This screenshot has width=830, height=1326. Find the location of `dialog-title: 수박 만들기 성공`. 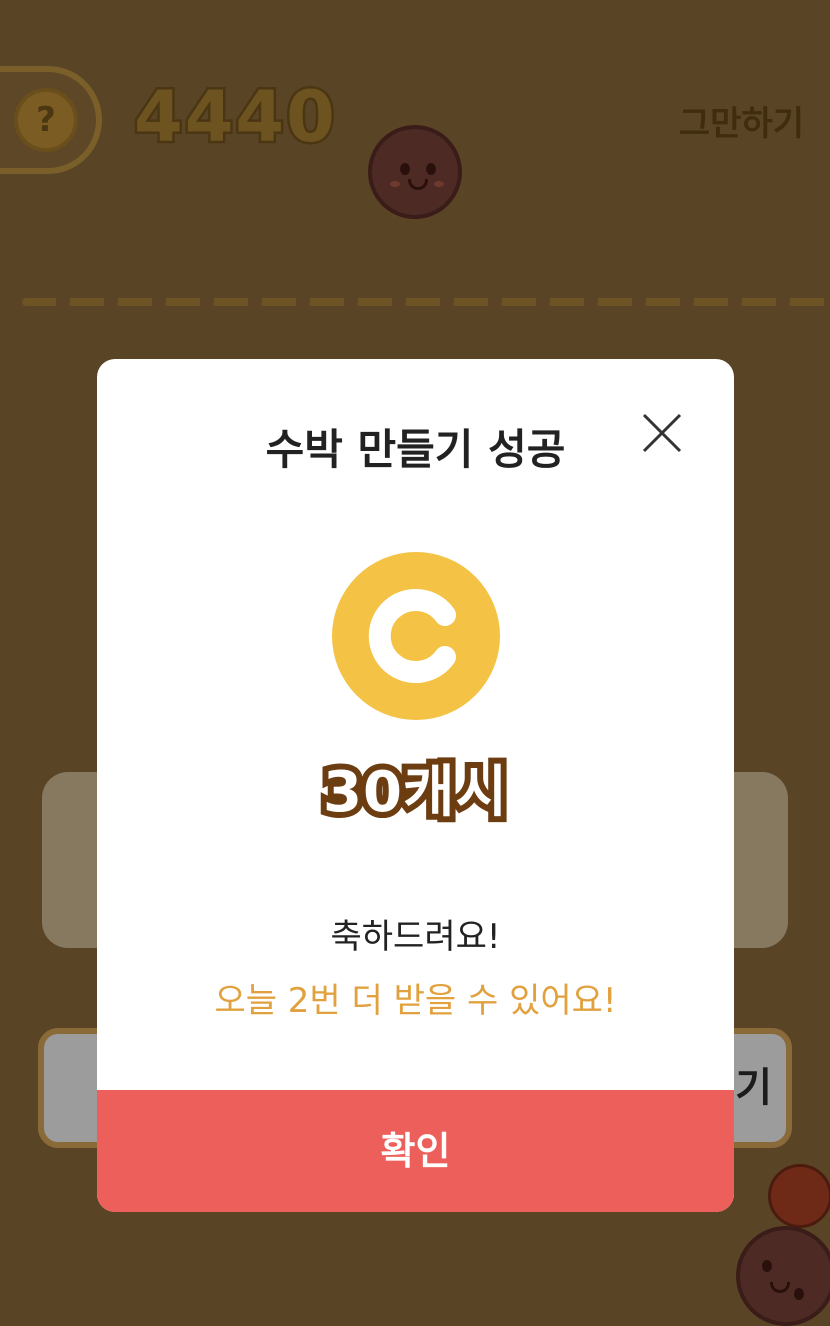

dialog-title: 수박 만들기 성공 is located at coordinates (415, 449).